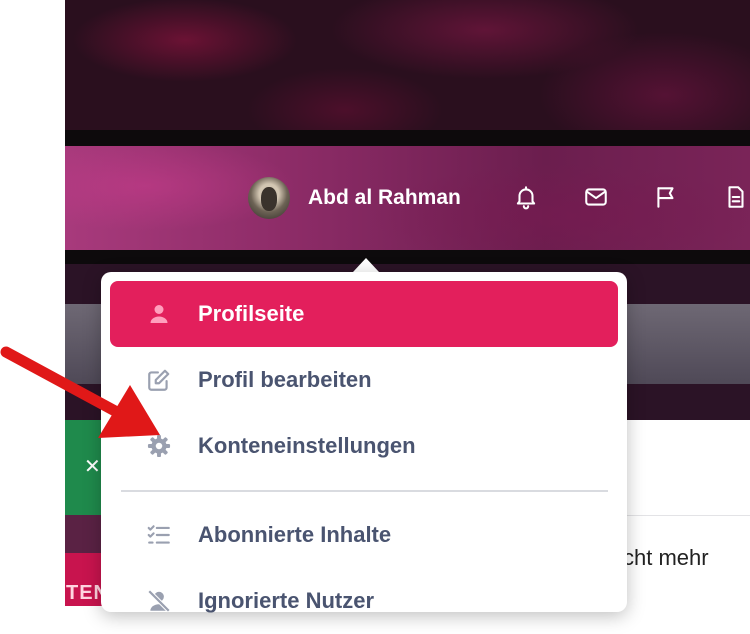 The image size is (750, 634). I want to click on menu-item-label: Profil bearbeiten, so click(285, 379).